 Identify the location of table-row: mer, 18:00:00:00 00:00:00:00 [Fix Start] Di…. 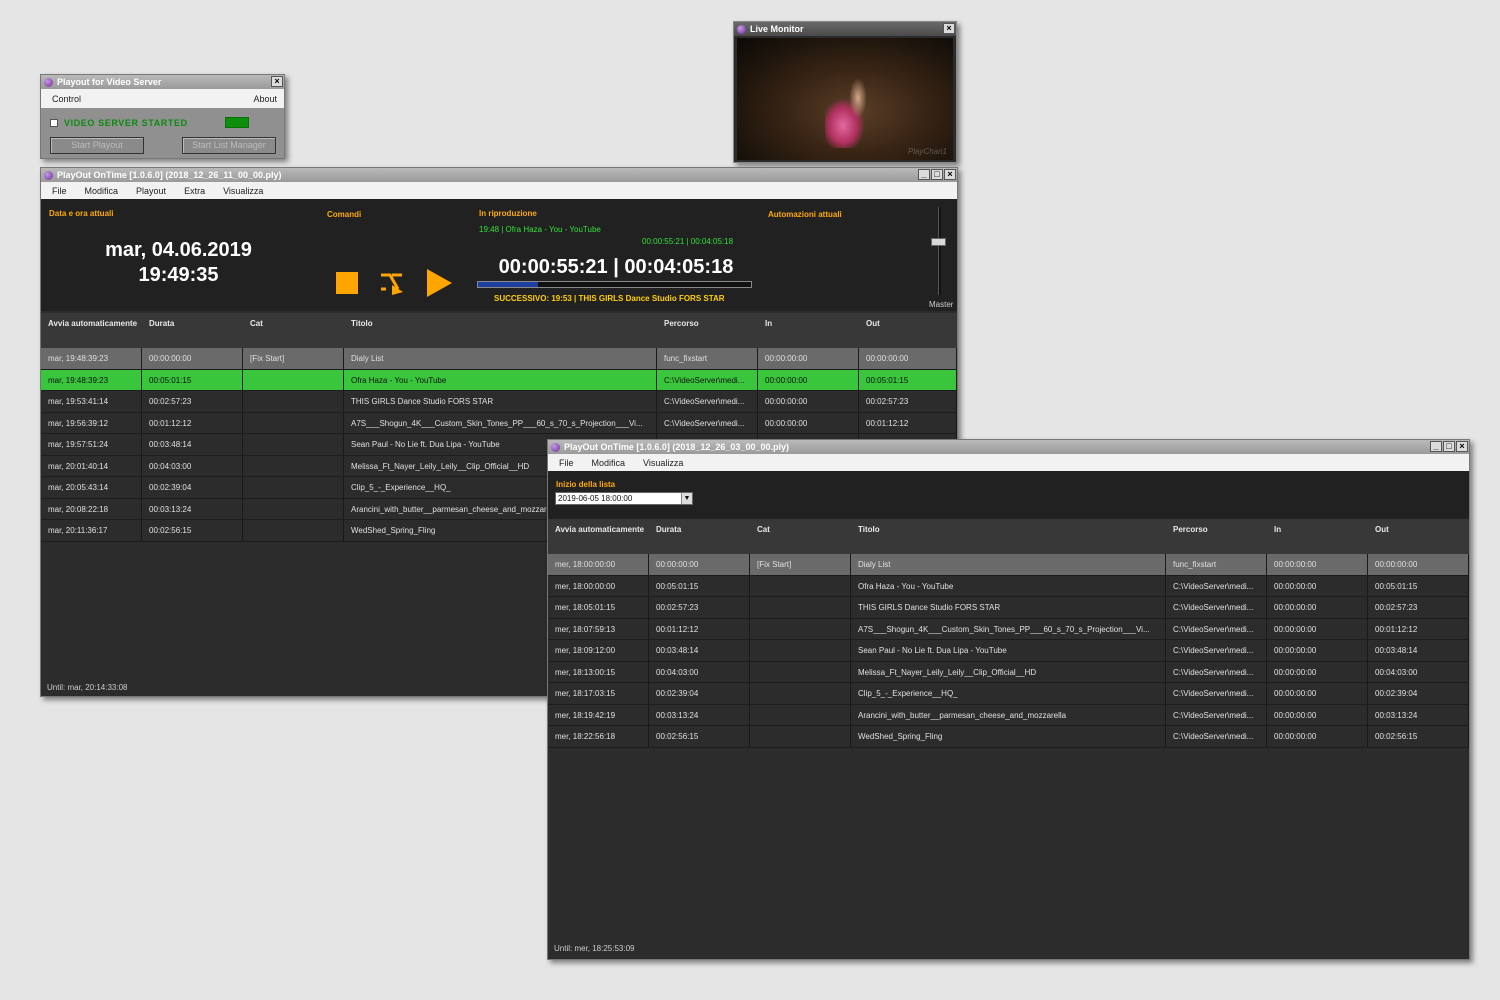
(1008, 565).